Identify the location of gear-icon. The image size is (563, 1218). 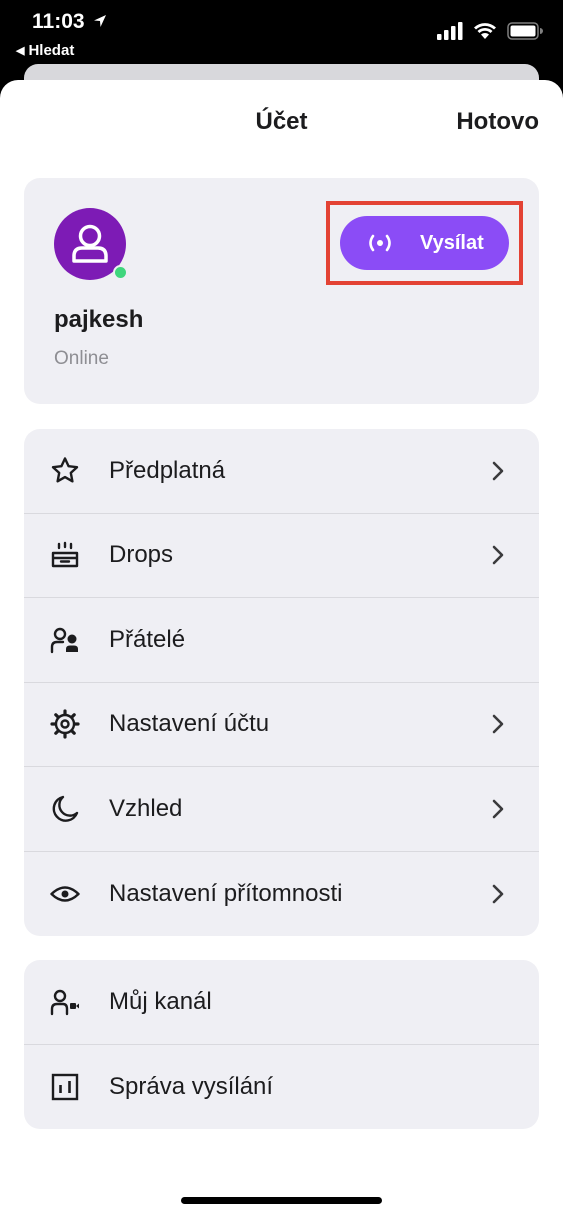
(65, 724).